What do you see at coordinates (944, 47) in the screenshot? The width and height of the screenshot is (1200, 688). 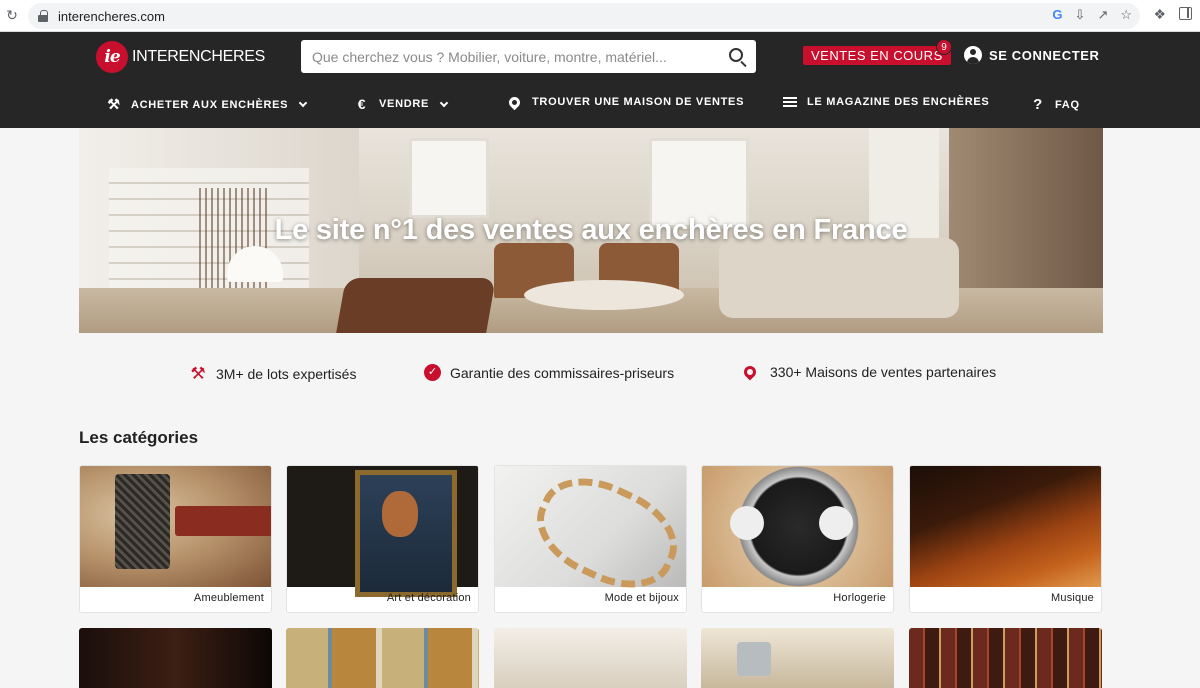 I see `ventes-count-badge: 9` at bounding box center [944, 47].